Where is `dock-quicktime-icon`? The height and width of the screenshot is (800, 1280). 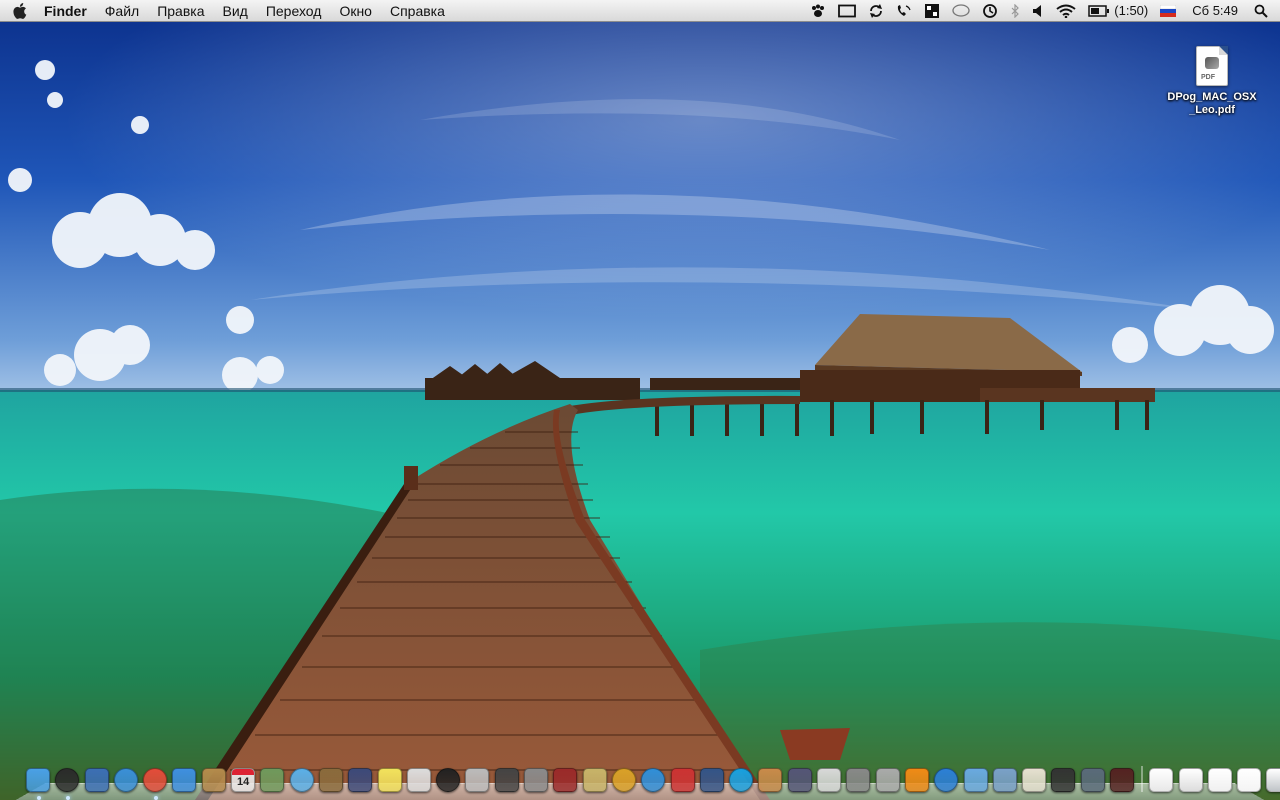
dock-quicktime-icon is located at coordinates (946, 780).